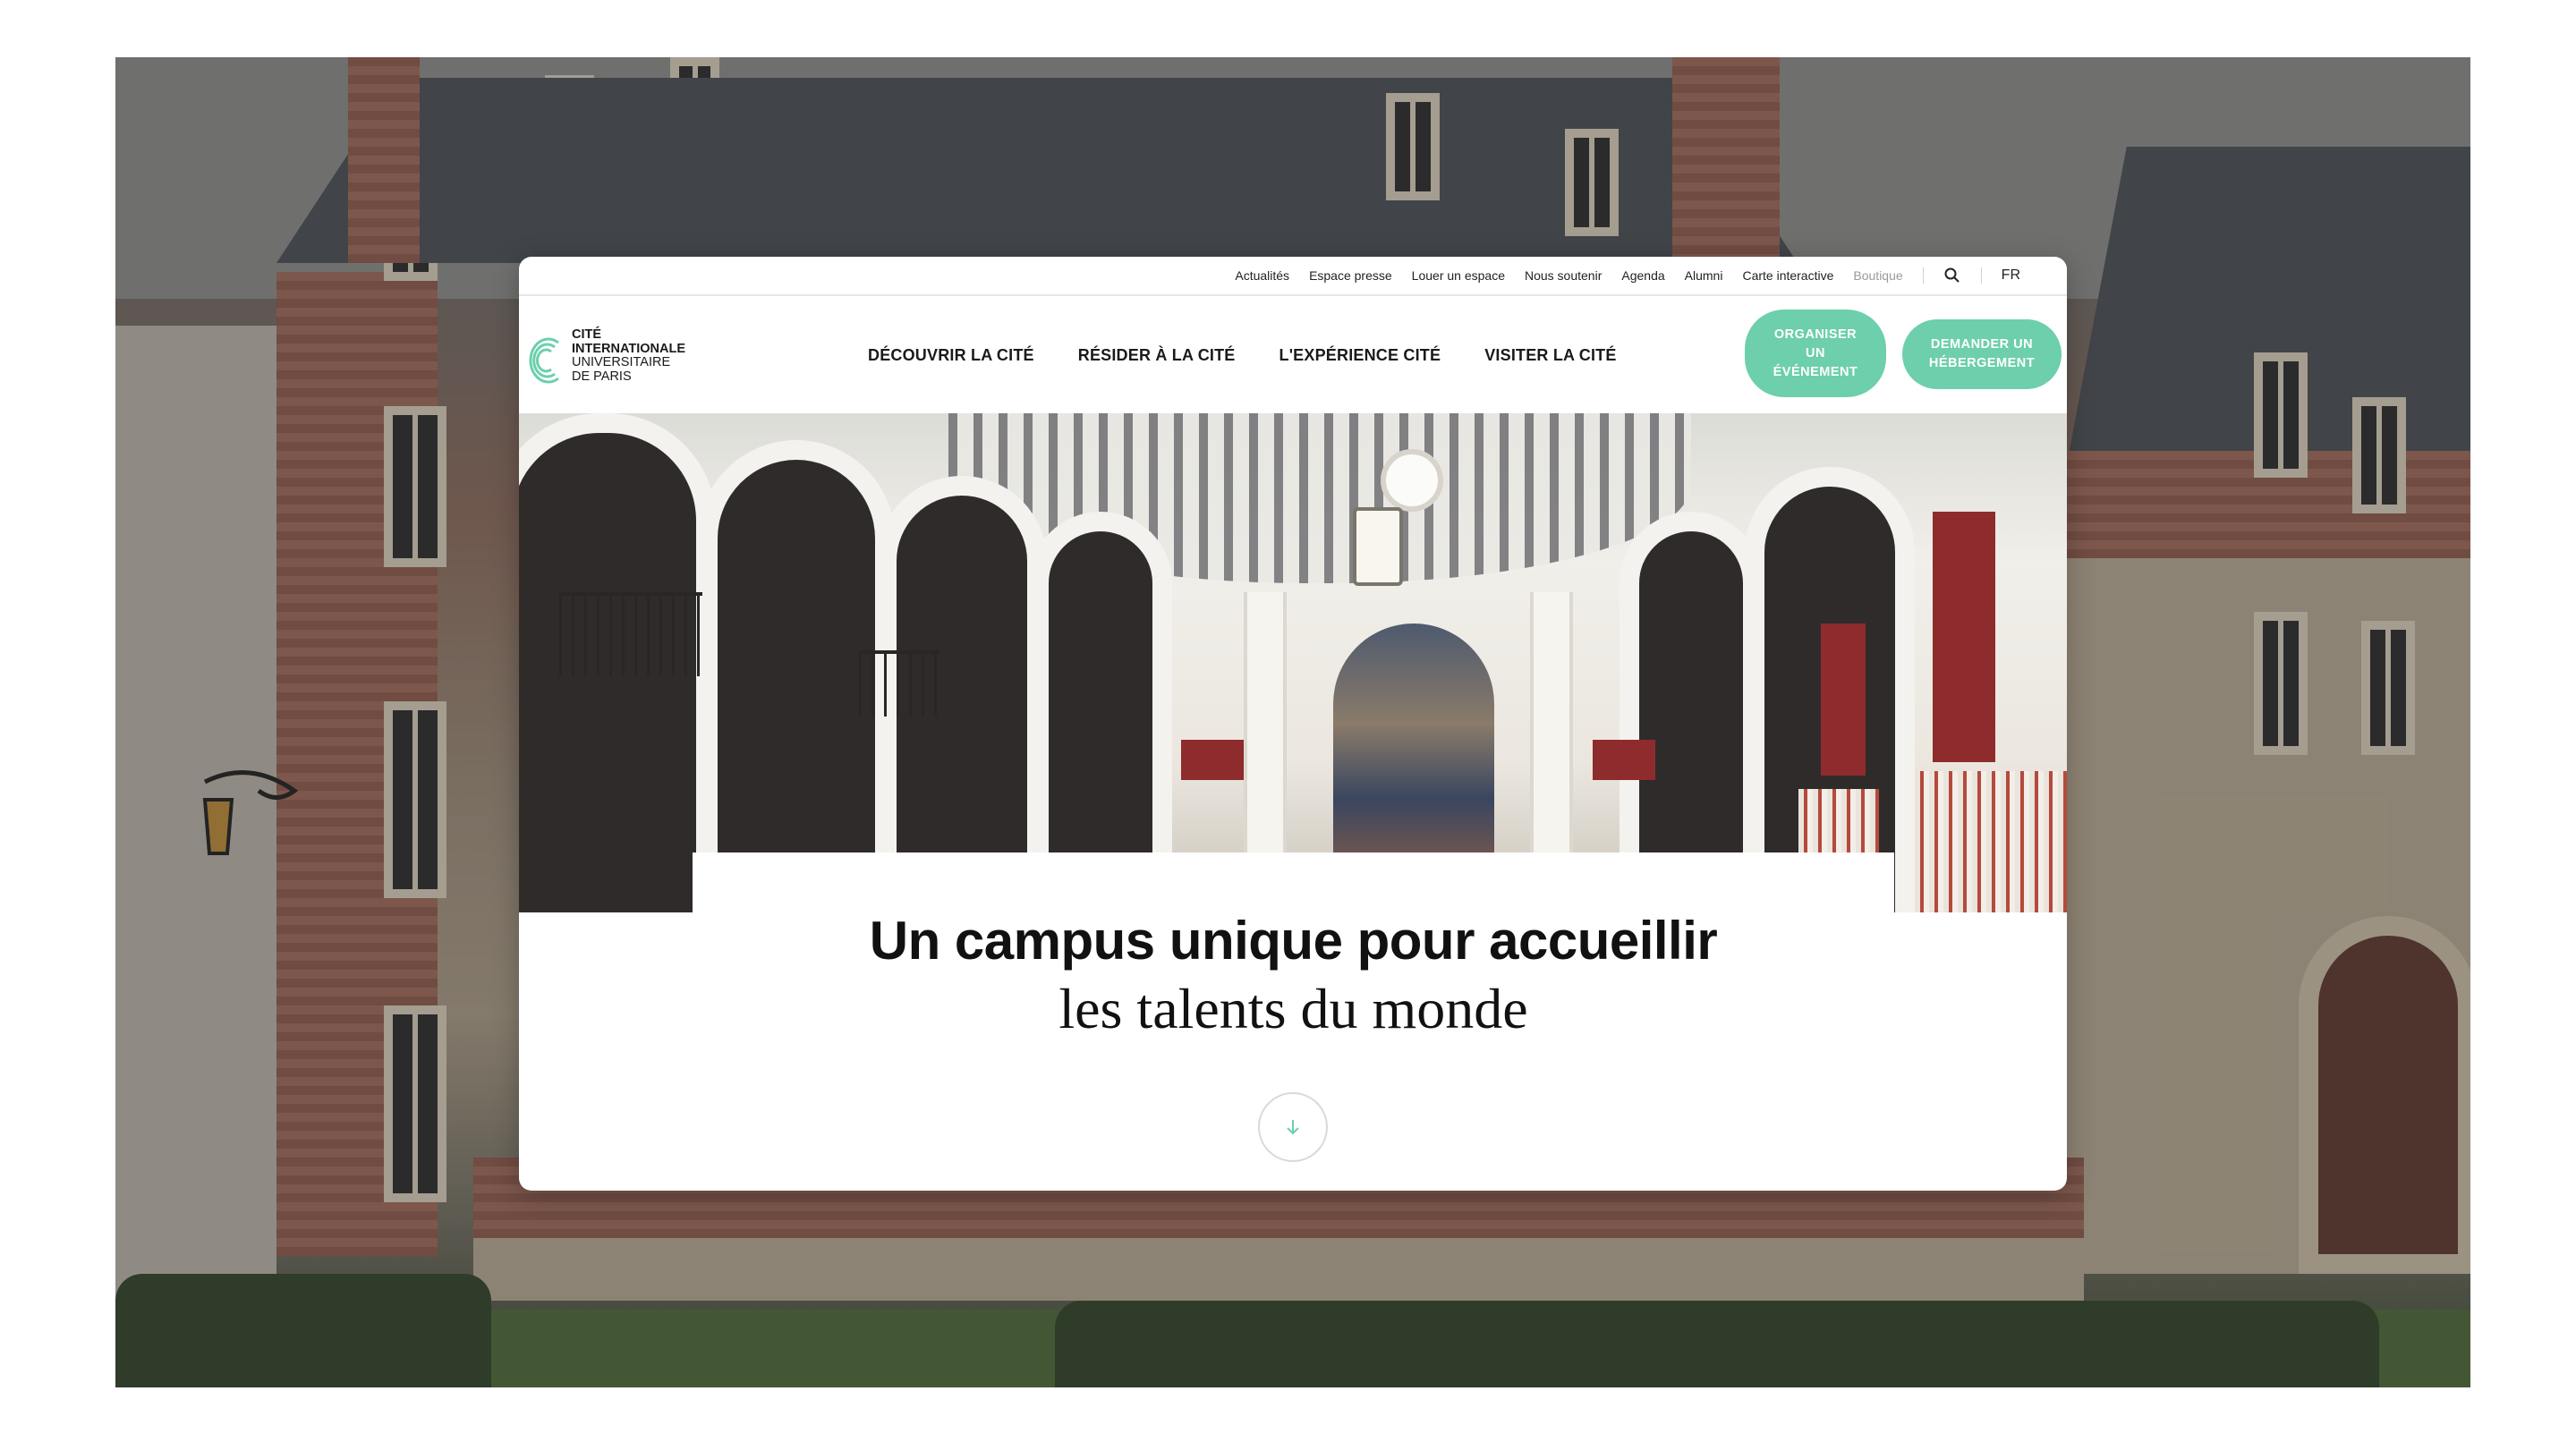  I want to click on search-icon, so click(1952, 275).